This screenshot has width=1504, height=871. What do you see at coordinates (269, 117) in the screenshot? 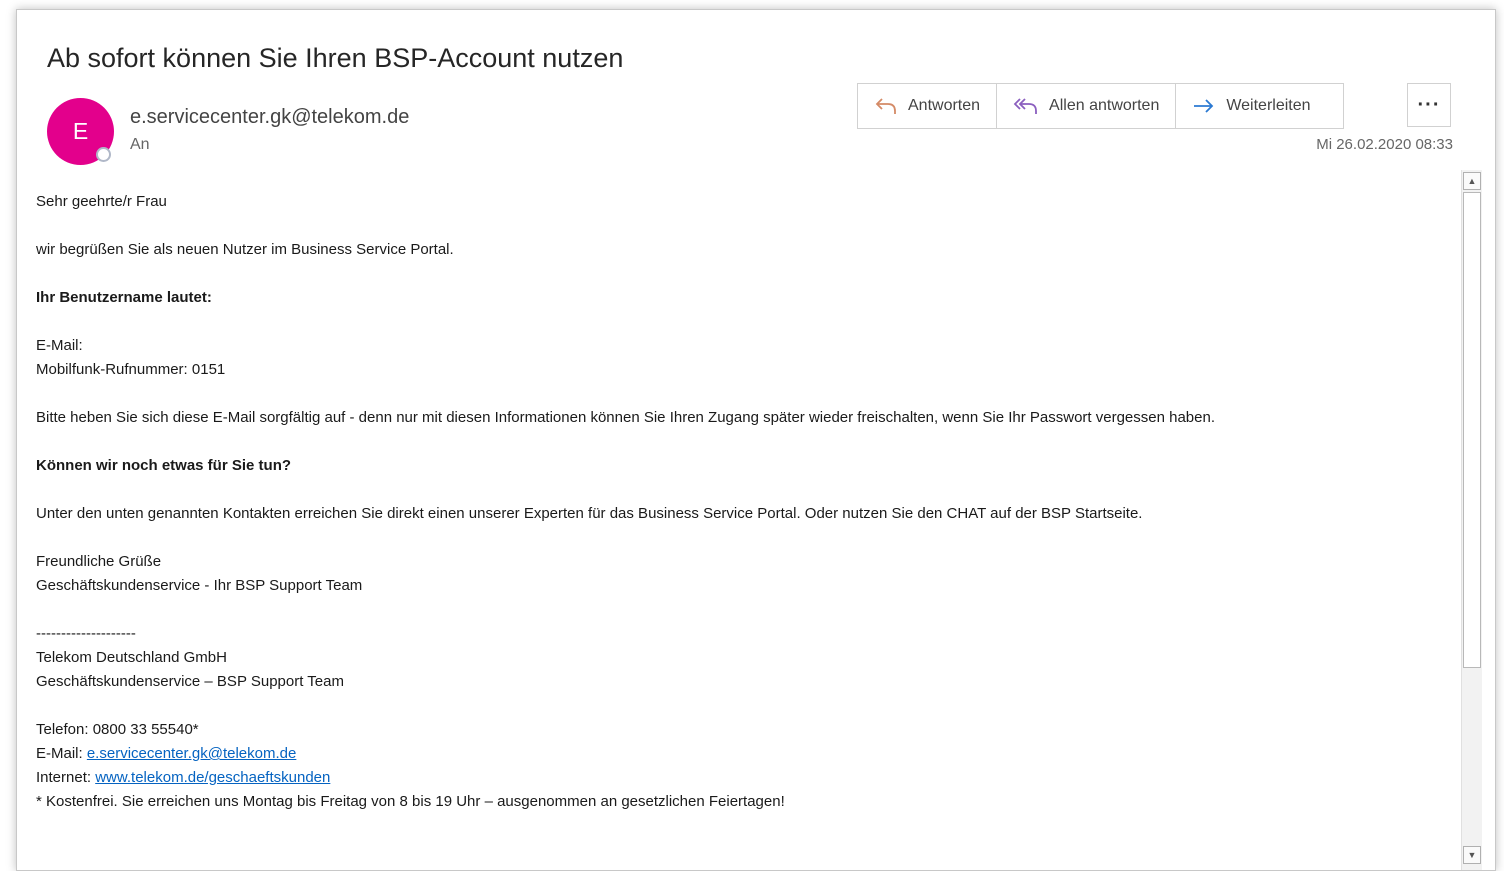
I see `sender-address: e.servicecenter.gk@telekom.de` at bounding box center [269, 117].